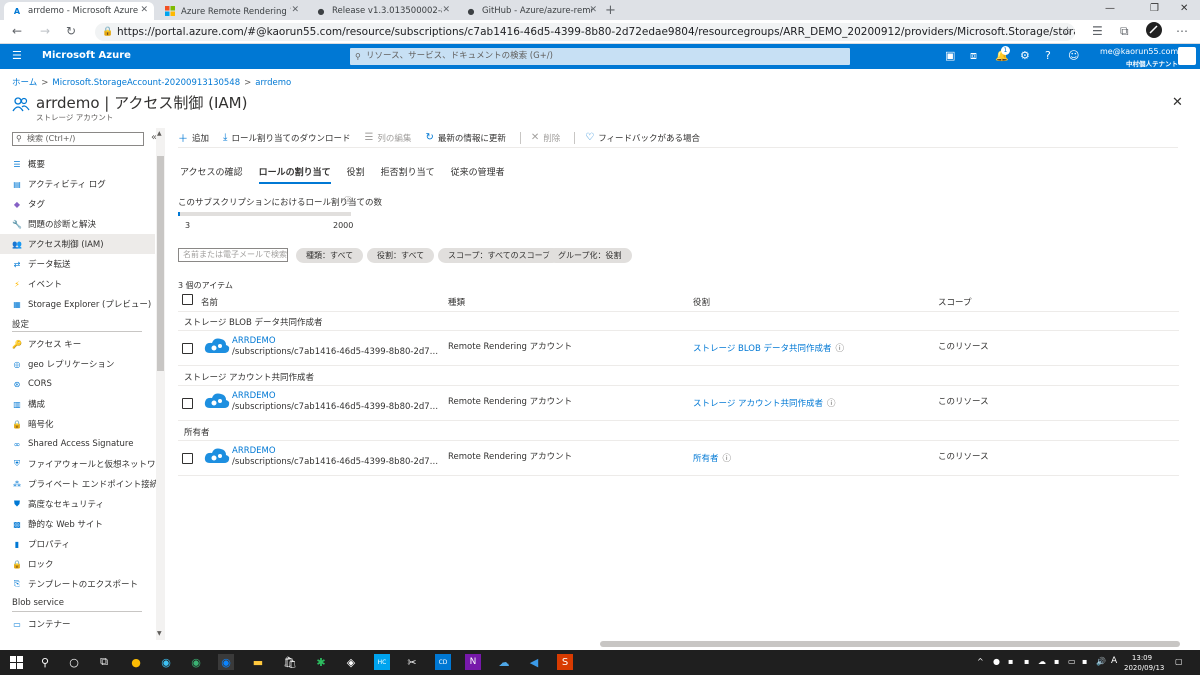 The width and height of the screenshot is (1200, 675). Describe the element at coordinates (1179, 661) in the screenshot. I see `notification-center-icon: ▢` at that location.